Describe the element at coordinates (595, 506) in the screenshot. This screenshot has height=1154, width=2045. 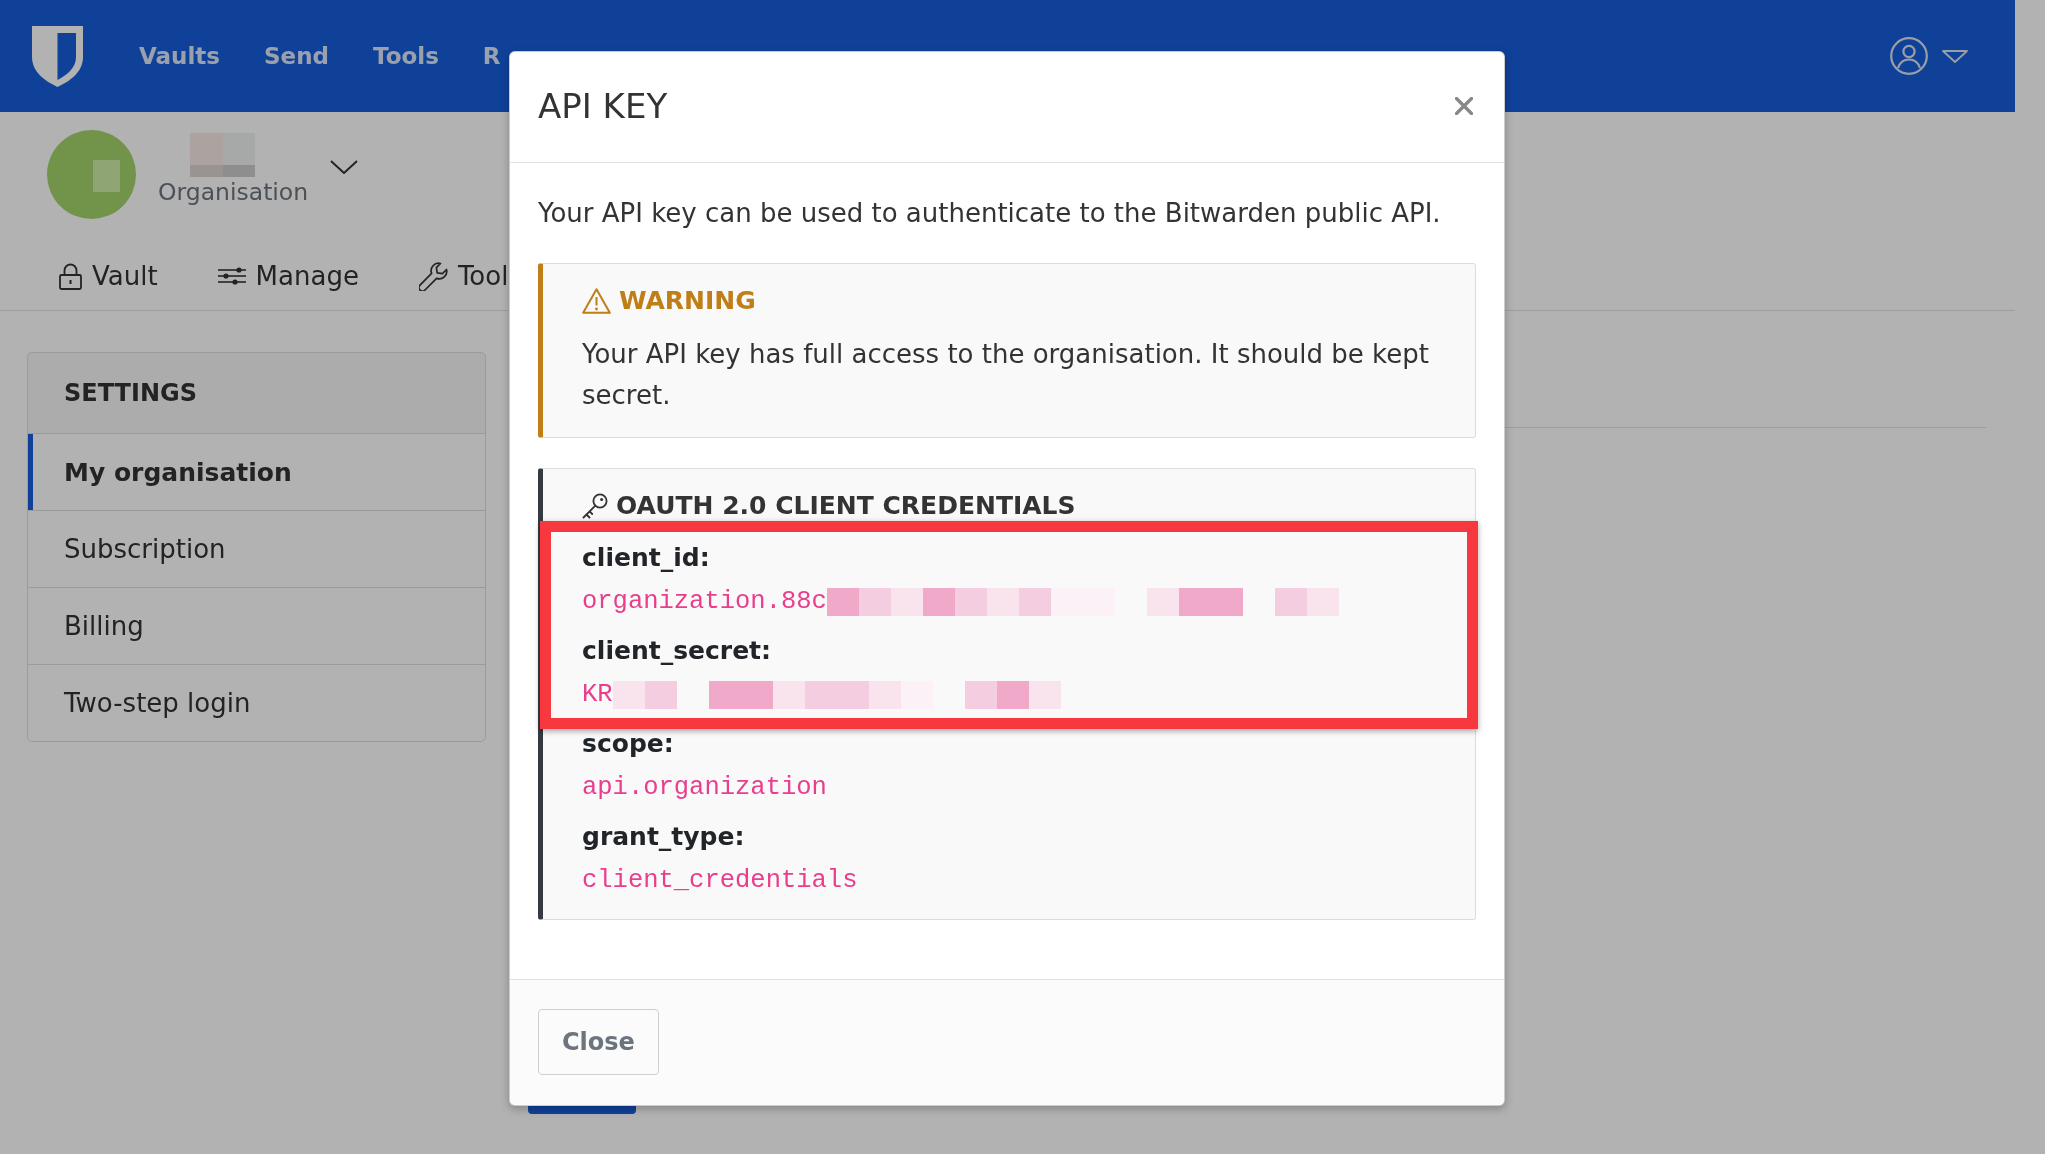
I see `key-icon` at that location.